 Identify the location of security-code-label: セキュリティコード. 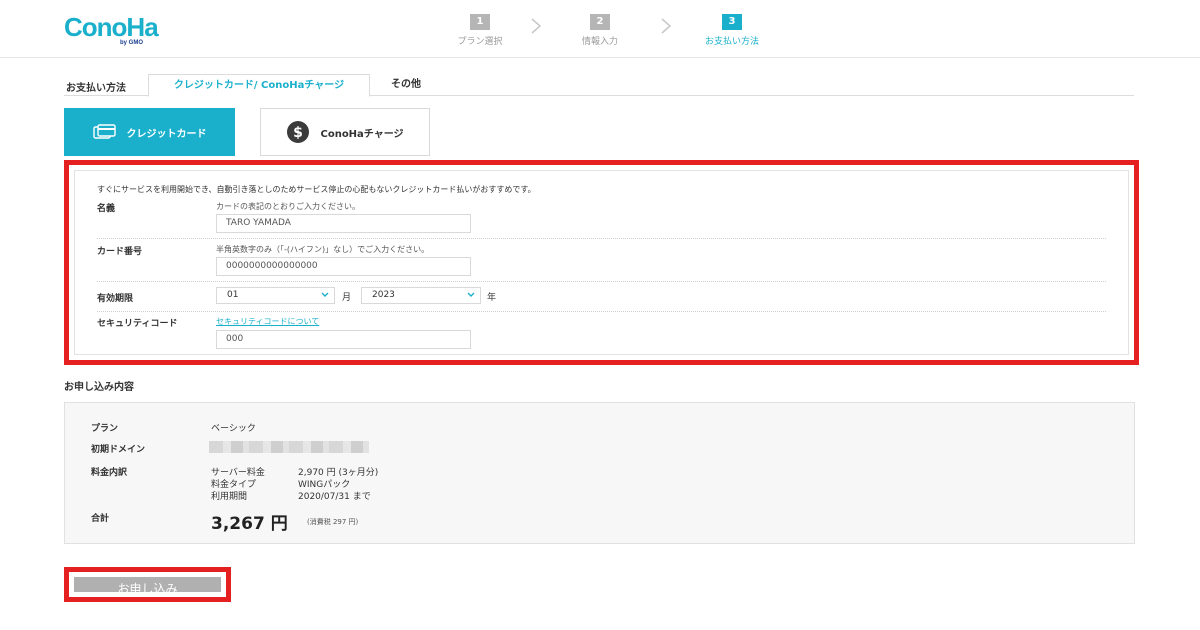
(137, 324).